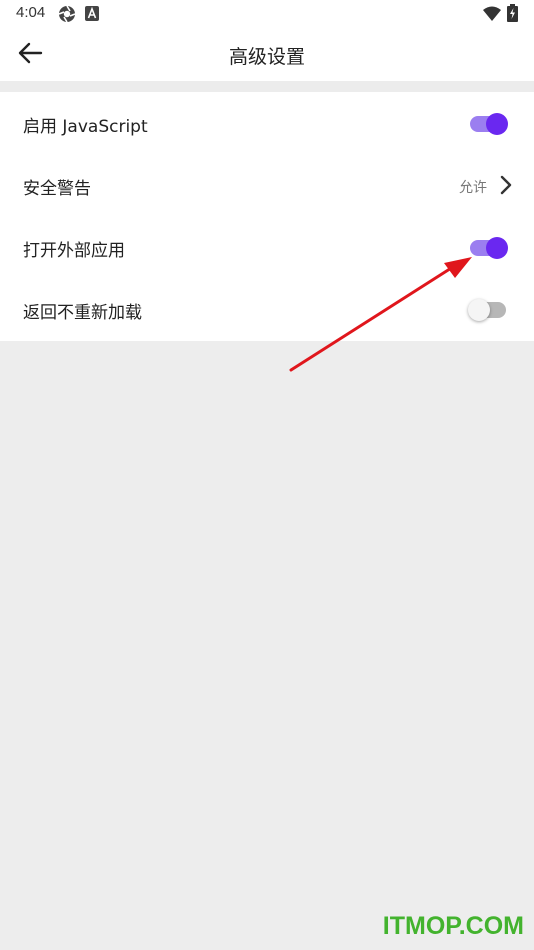  What do you see at coordinates (453, 926) in the screenshot?
I see `watermark: ITMOP.COM` at bounding box center [453, 926].